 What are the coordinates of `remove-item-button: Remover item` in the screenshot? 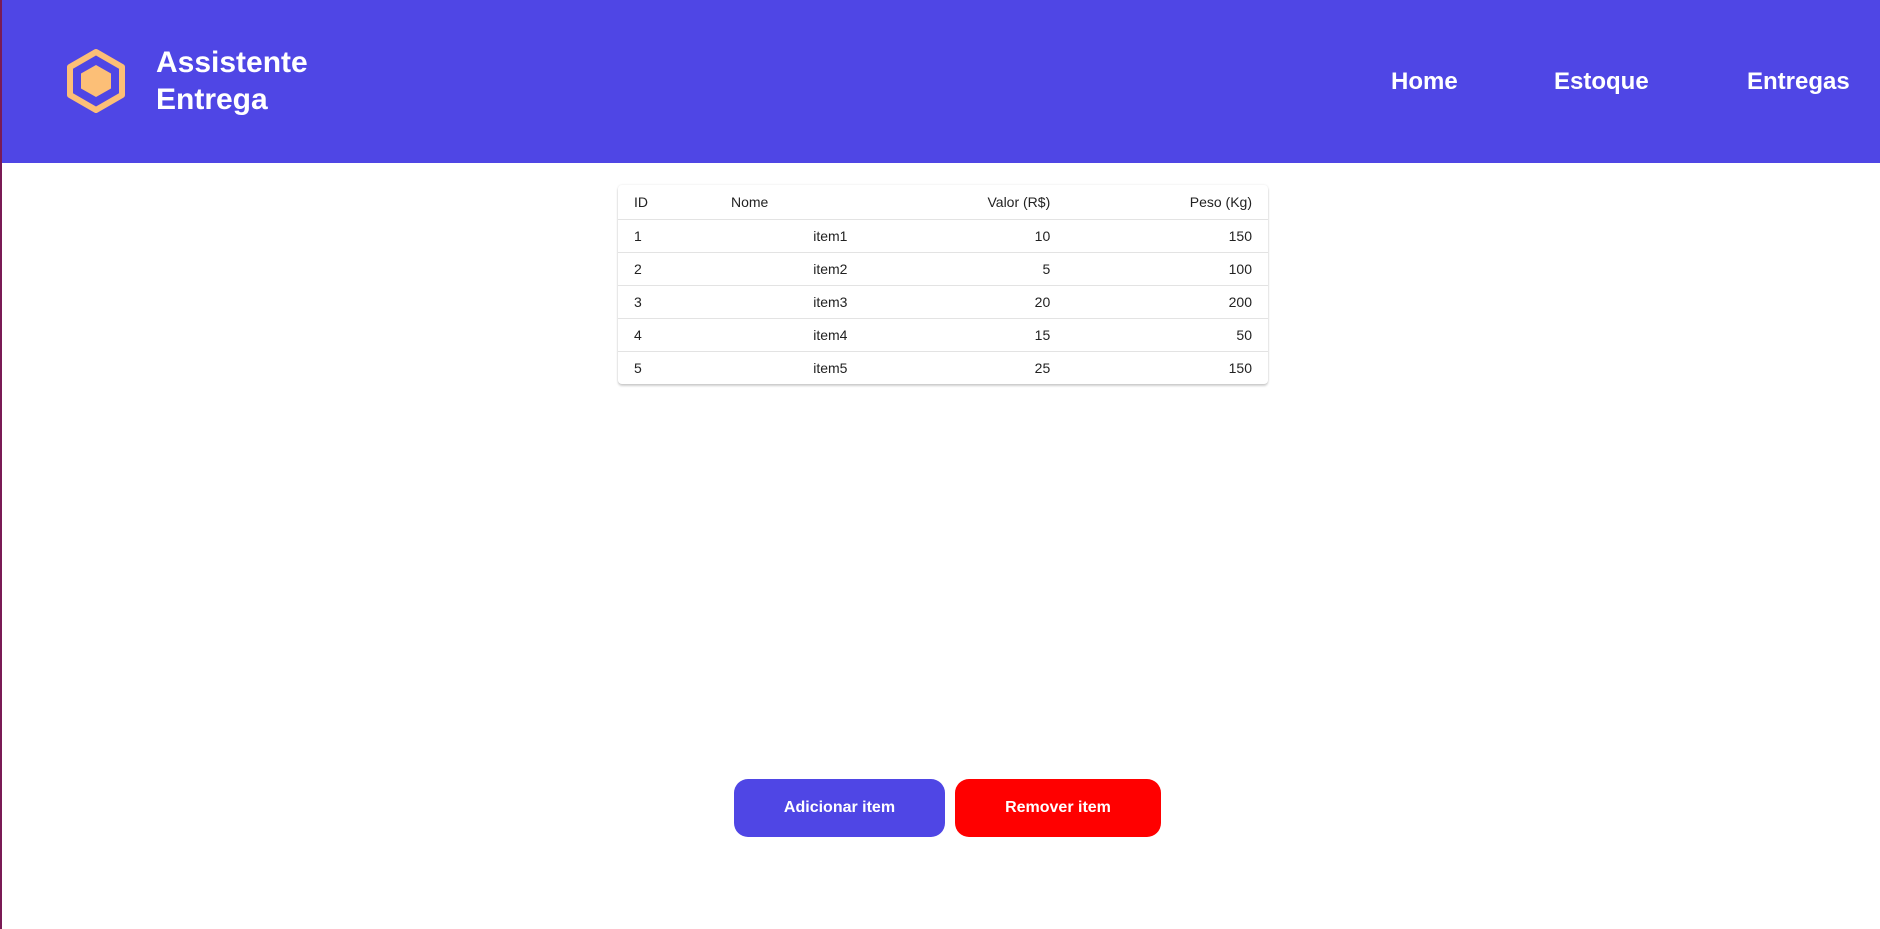 It's located at (1058, 808).